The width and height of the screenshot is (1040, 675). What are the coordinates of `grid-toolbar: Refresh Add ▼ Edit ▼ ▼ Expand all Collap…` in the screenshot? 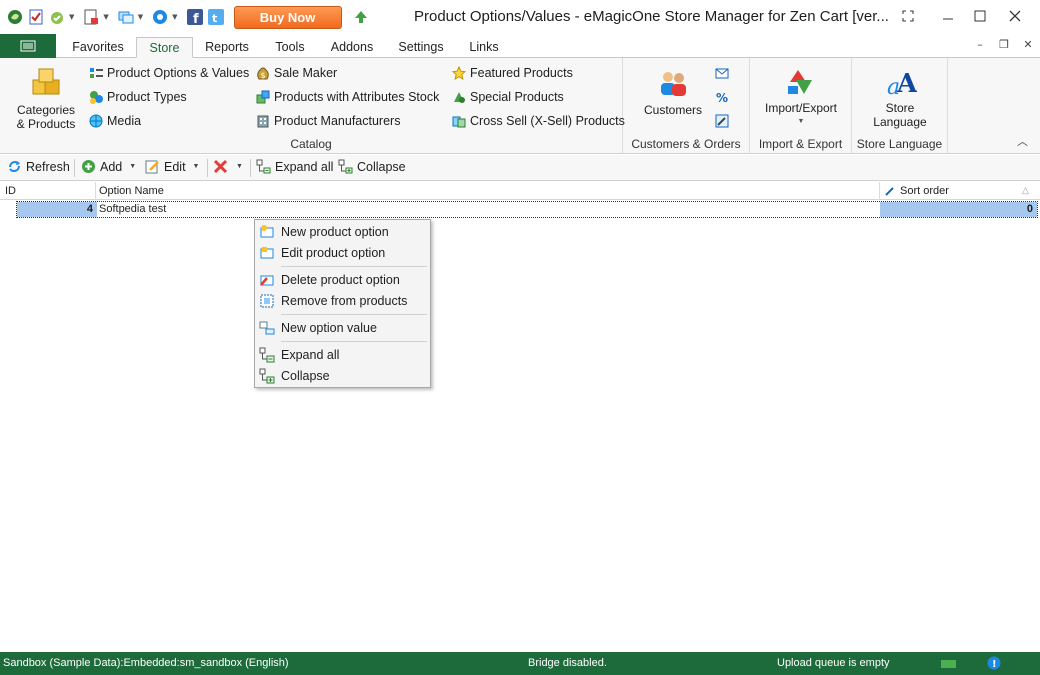 It's located at (520, 168).